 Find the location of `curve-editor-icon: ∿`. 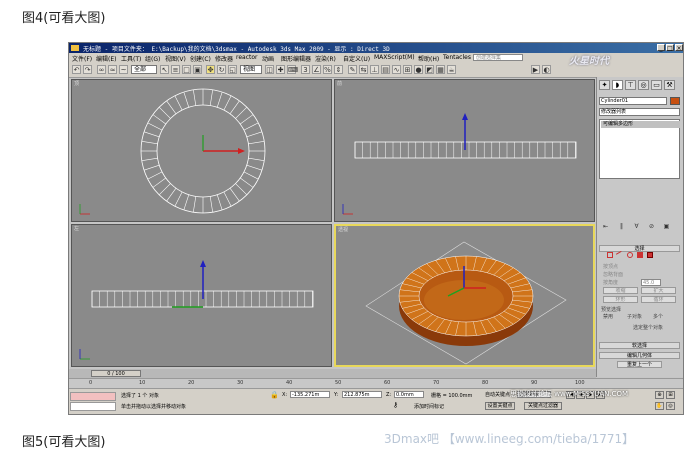

curve-editor-icon: ∿ is located at coordinates (396, 69).